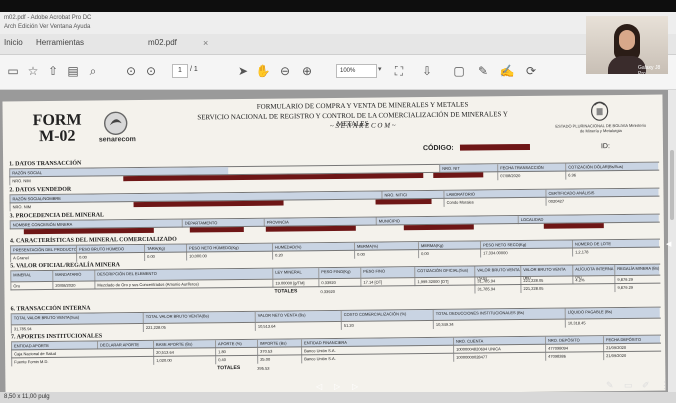  Describe the element at coordinates (285, 71) in the screenshot. I see `zoom-out-icon: ⊖` at that location.